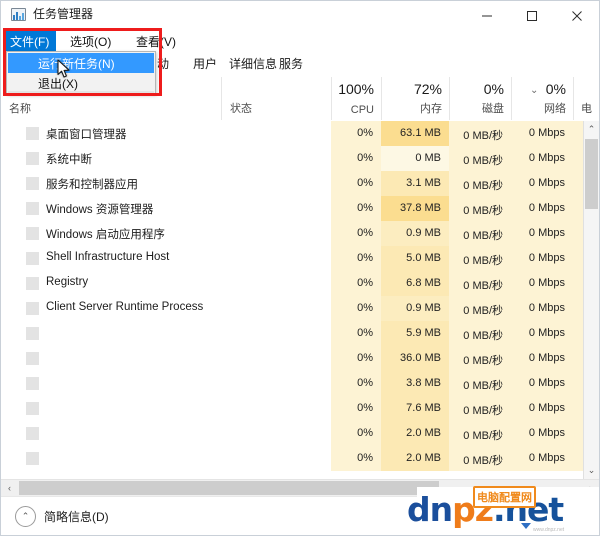  I want to click on tab-3: 服务, so click(291, 63).